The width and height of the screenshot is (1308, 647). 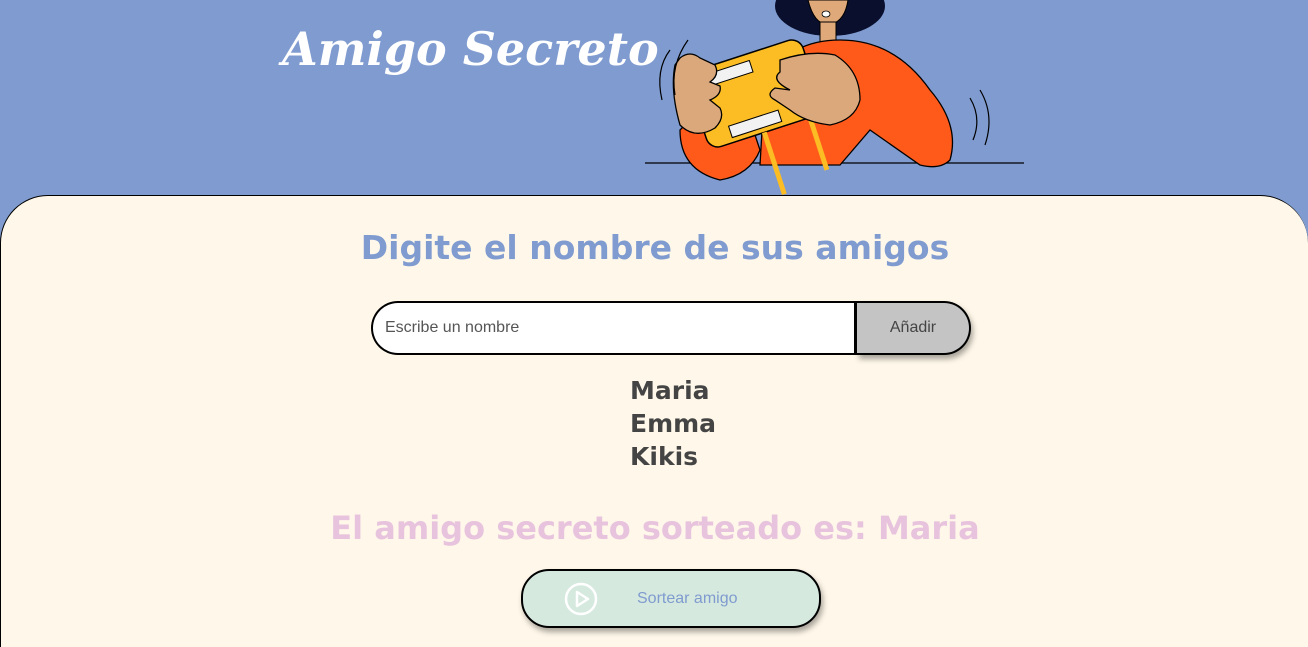 I want to click on friends-list: Maria Emma Kikis, so click(x=673, y=423).